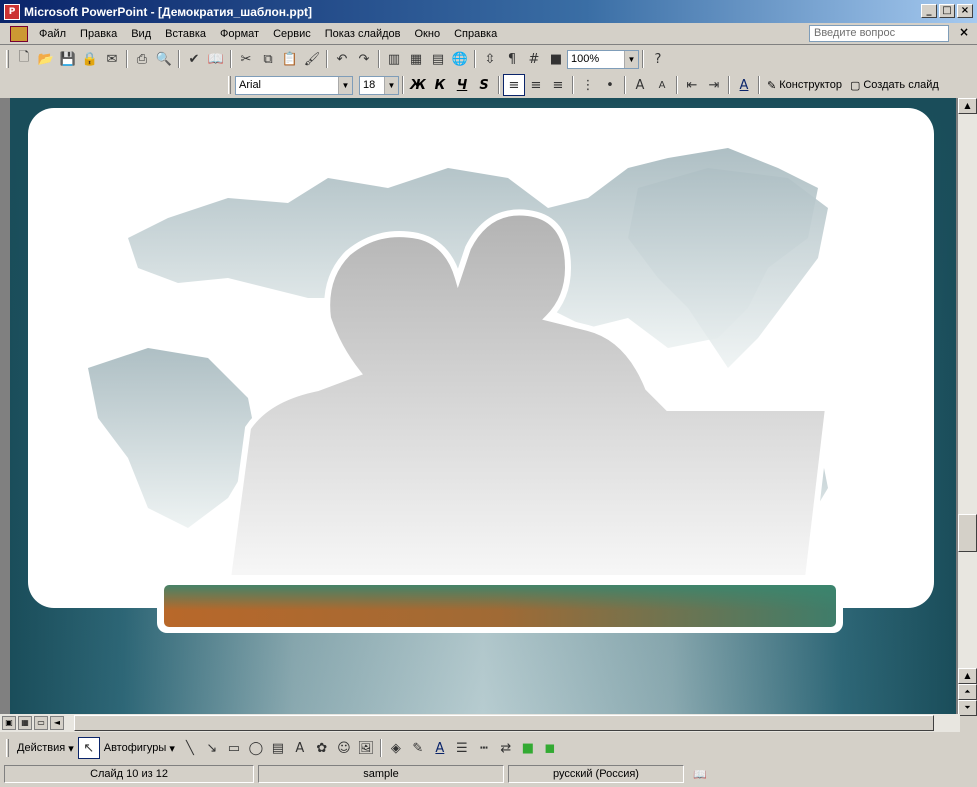 The image size is (977, 787). I want to click on align-right-icon: ≡, so click(558, 85).